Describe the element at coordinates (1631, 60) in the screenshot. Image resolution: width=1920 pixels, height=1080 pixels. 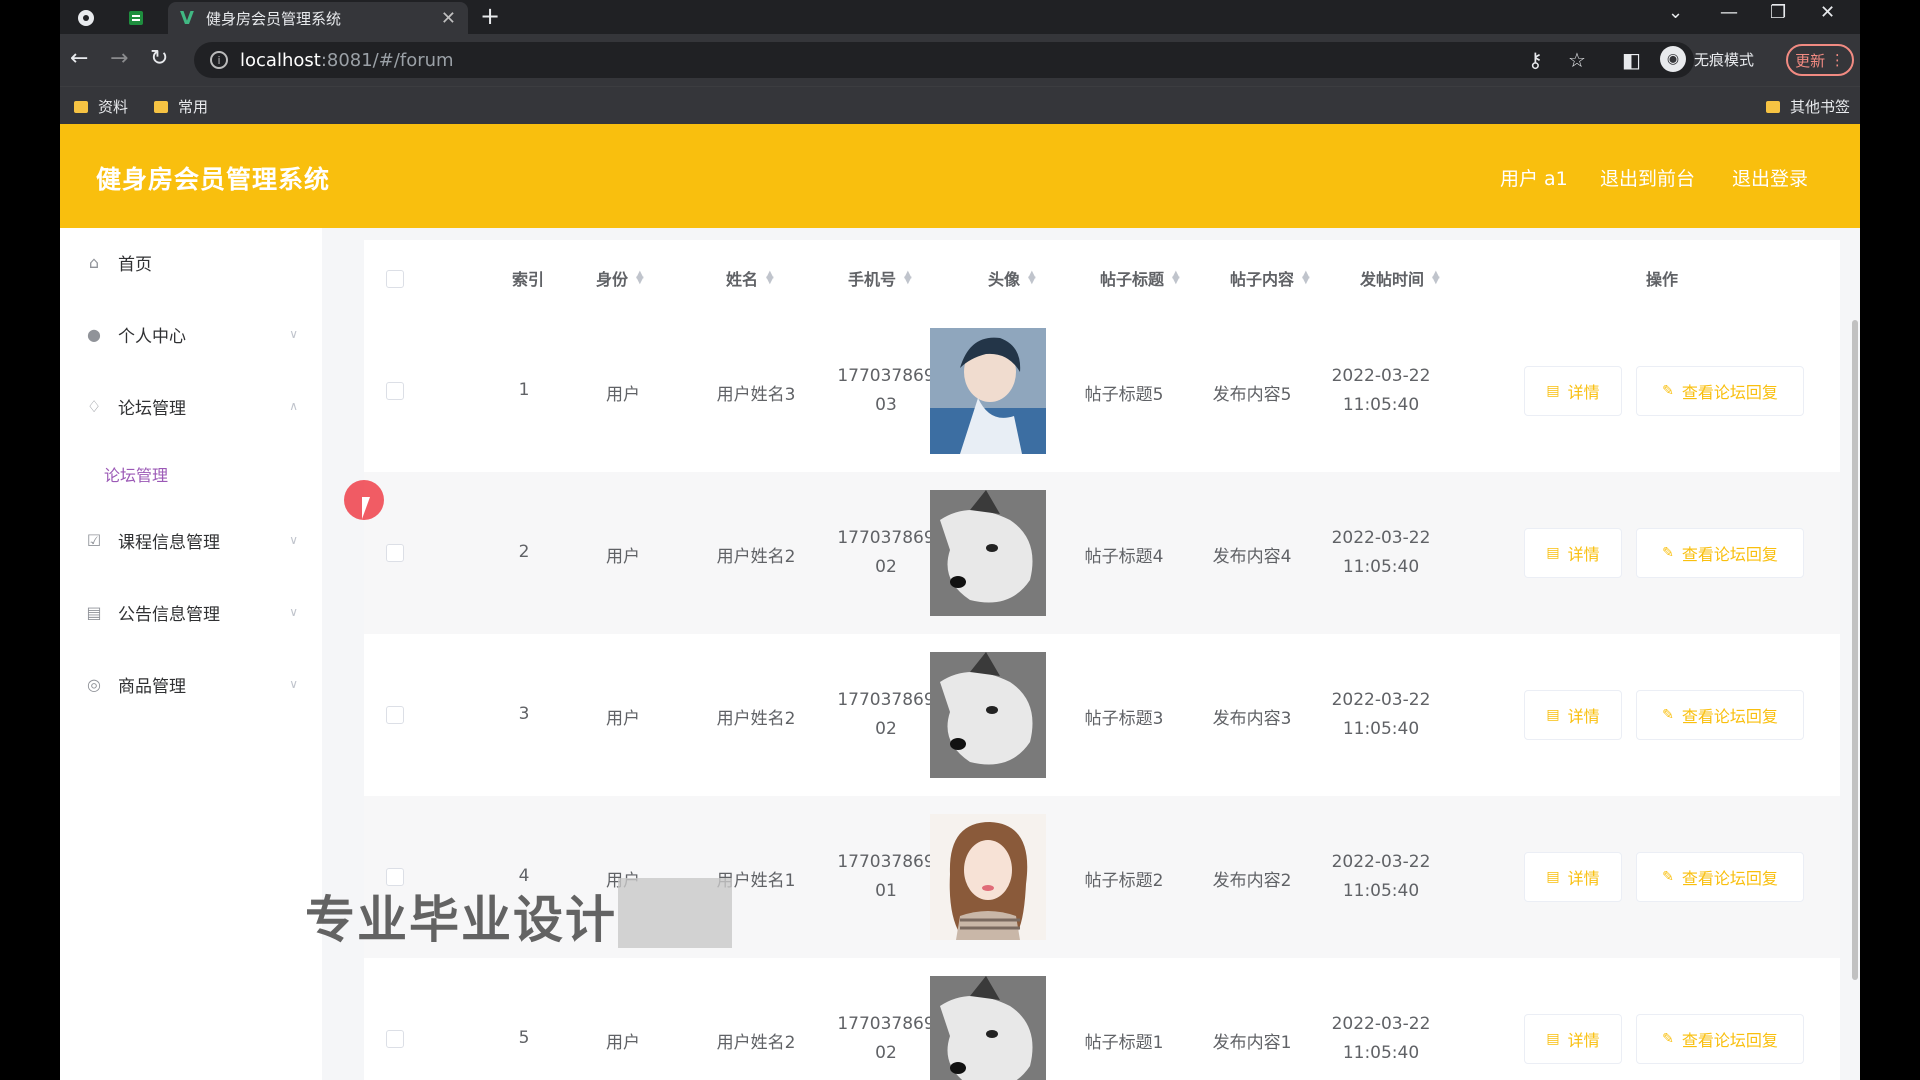
I see `sidepanel-icon: ◧` at that location.